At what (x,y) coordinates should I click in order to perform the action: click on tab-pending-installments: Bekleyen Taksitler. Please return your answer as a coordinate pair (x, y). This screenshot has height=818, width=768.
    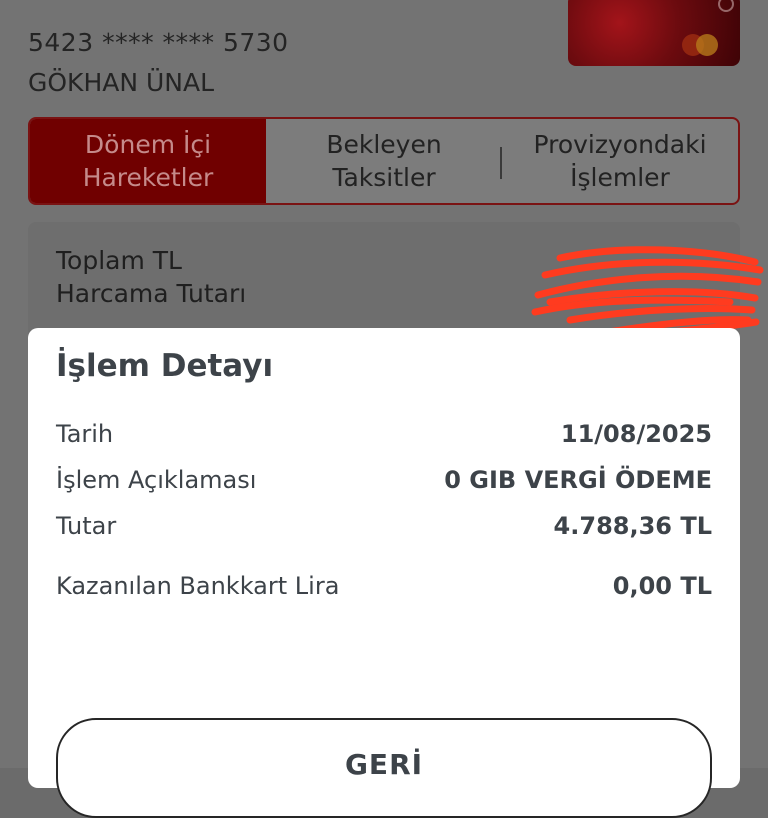
    Looking at the image, I should click on (384, 161).